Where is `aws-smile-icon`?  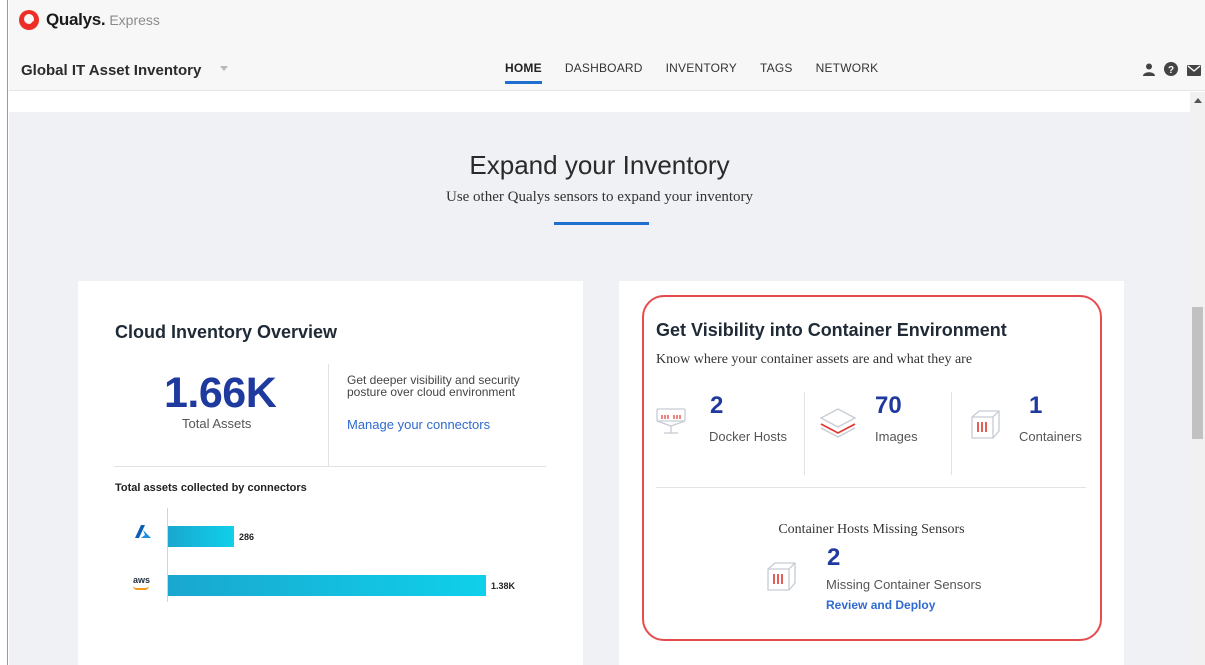
aws-smile-icon is located at coordinates (141, 588).